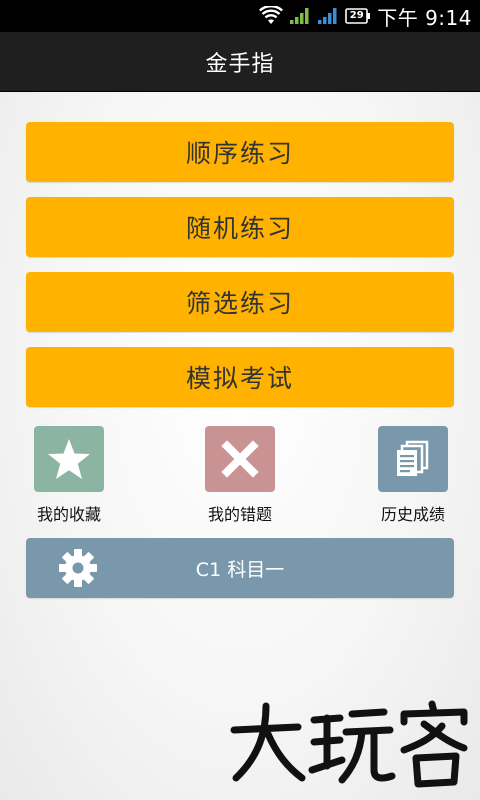  What do you see at coordinates (350, 745) in the screenshot?
I see `watermark-logo` at bounding box center [350, 745].